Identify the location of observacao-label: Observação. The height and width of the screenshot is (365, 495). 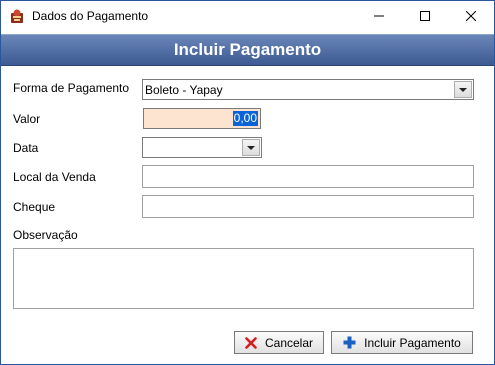
(45, 235).